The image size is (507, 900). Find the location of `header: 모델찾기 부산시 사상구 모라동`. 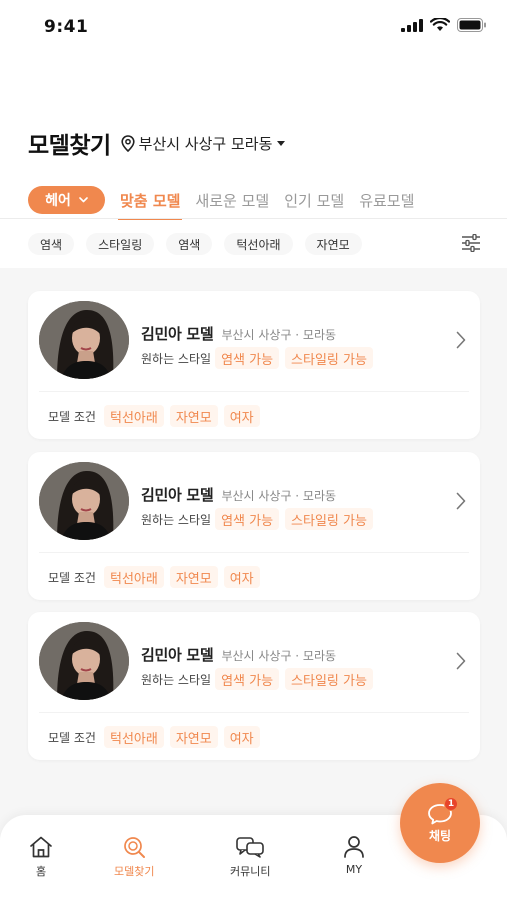

header: 모델찾기 부산시 사상구 모라동 is located at coordinates (157, 143).